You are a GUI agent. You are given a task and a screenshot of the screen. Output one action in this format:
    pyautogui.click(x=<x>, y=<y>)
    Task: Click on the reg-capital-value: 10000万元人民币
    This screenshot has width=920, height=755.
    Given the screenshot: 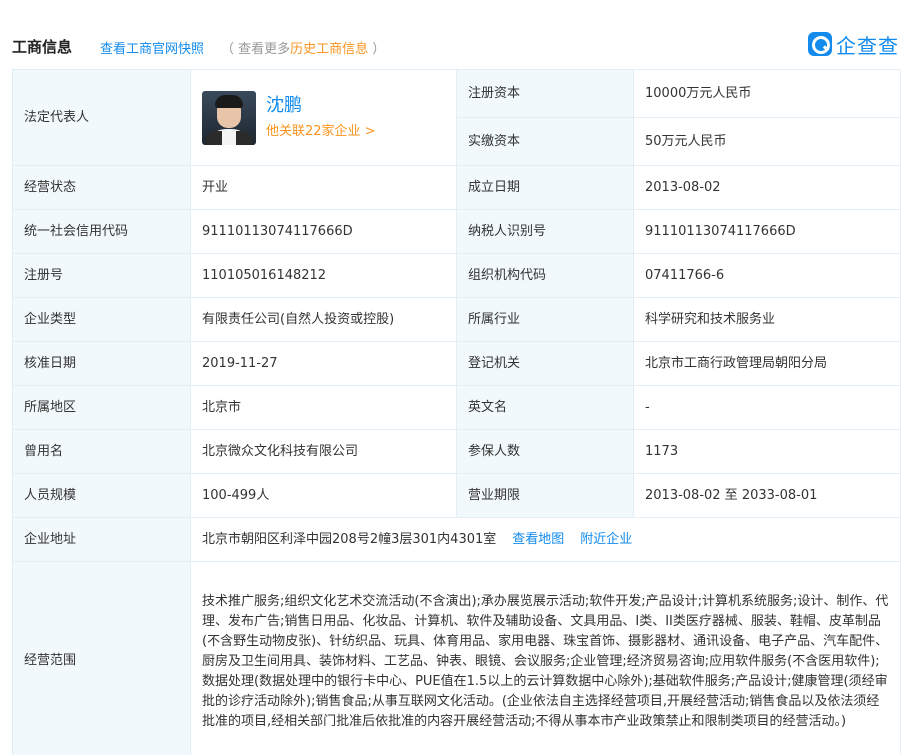 What is the action you would take?
    pyautogui.click(x=767, y=93)
    